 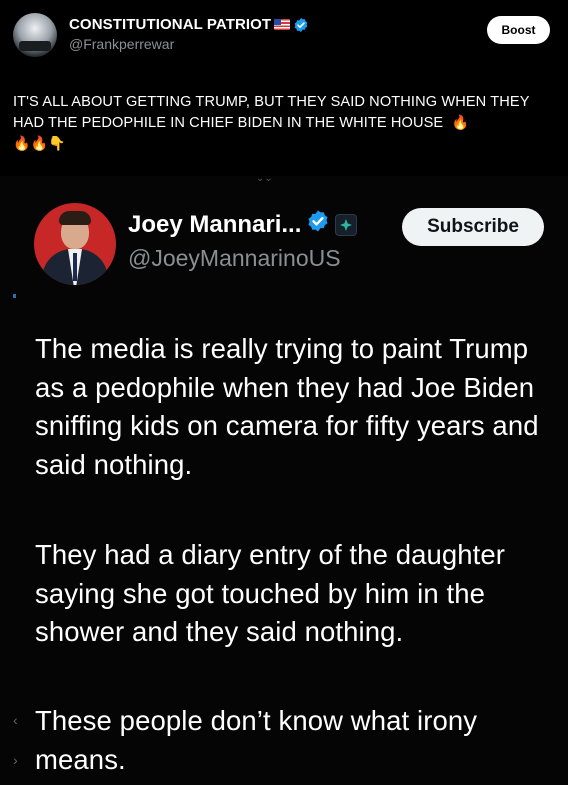 What do you see at coordinates (460, 122) in the screenshot?
I see `fire-emoji: 🔥` at bounding box center [460, 122].